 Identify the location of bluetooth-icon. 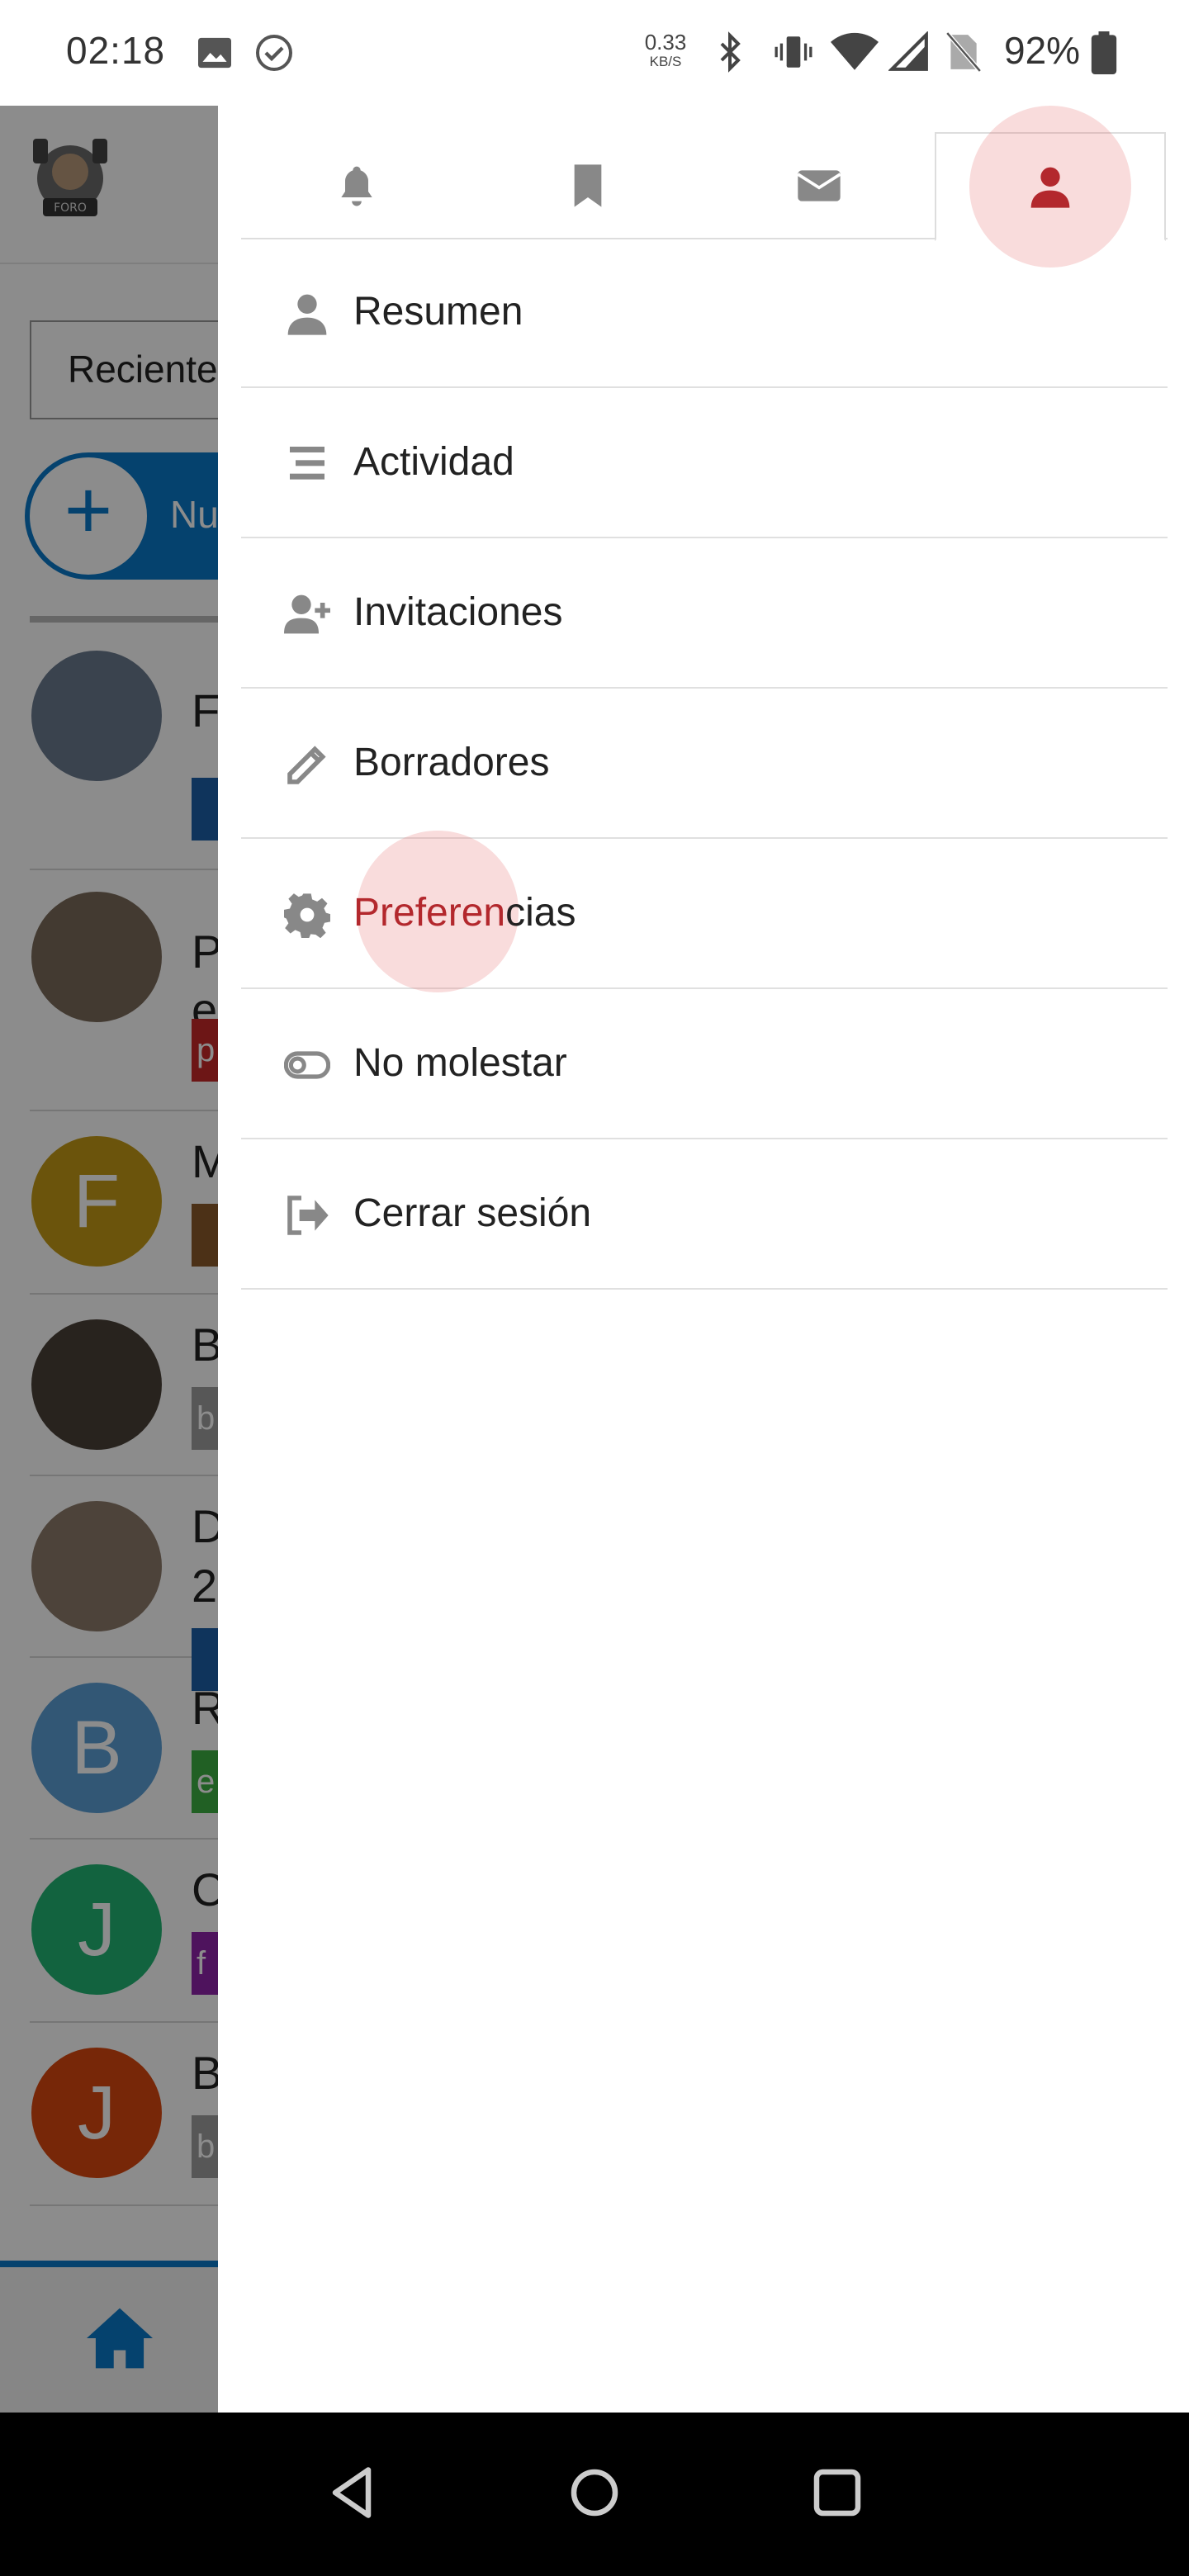
(730, 52).